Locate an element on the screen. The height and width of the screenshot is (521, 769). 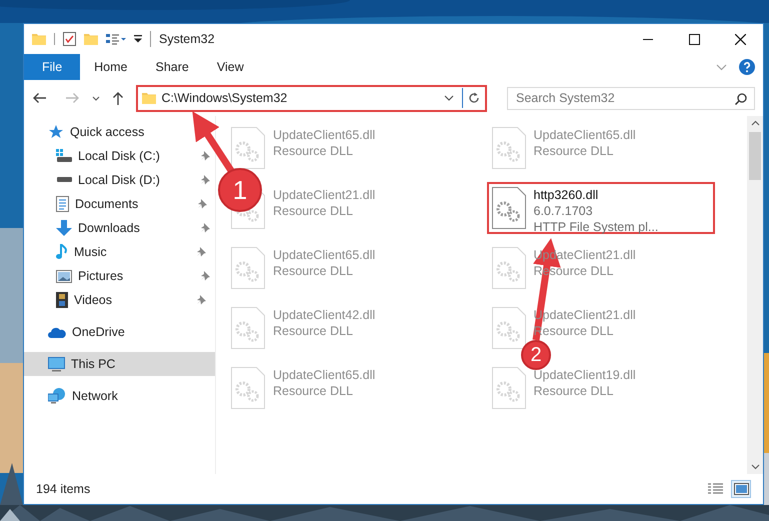
cloud-icon is located at coordinates (57, 332).